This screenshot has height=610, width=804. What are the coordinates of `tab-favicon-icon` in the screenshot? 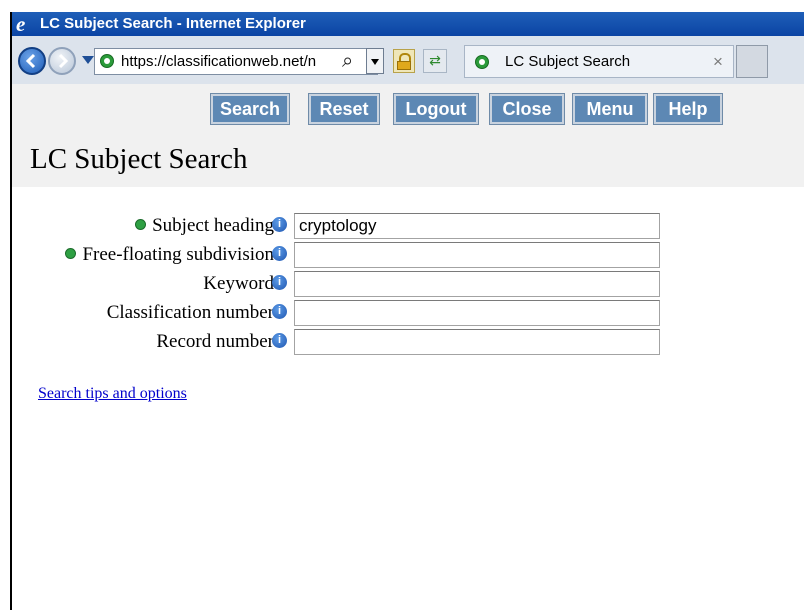 It's located at (482, 62).